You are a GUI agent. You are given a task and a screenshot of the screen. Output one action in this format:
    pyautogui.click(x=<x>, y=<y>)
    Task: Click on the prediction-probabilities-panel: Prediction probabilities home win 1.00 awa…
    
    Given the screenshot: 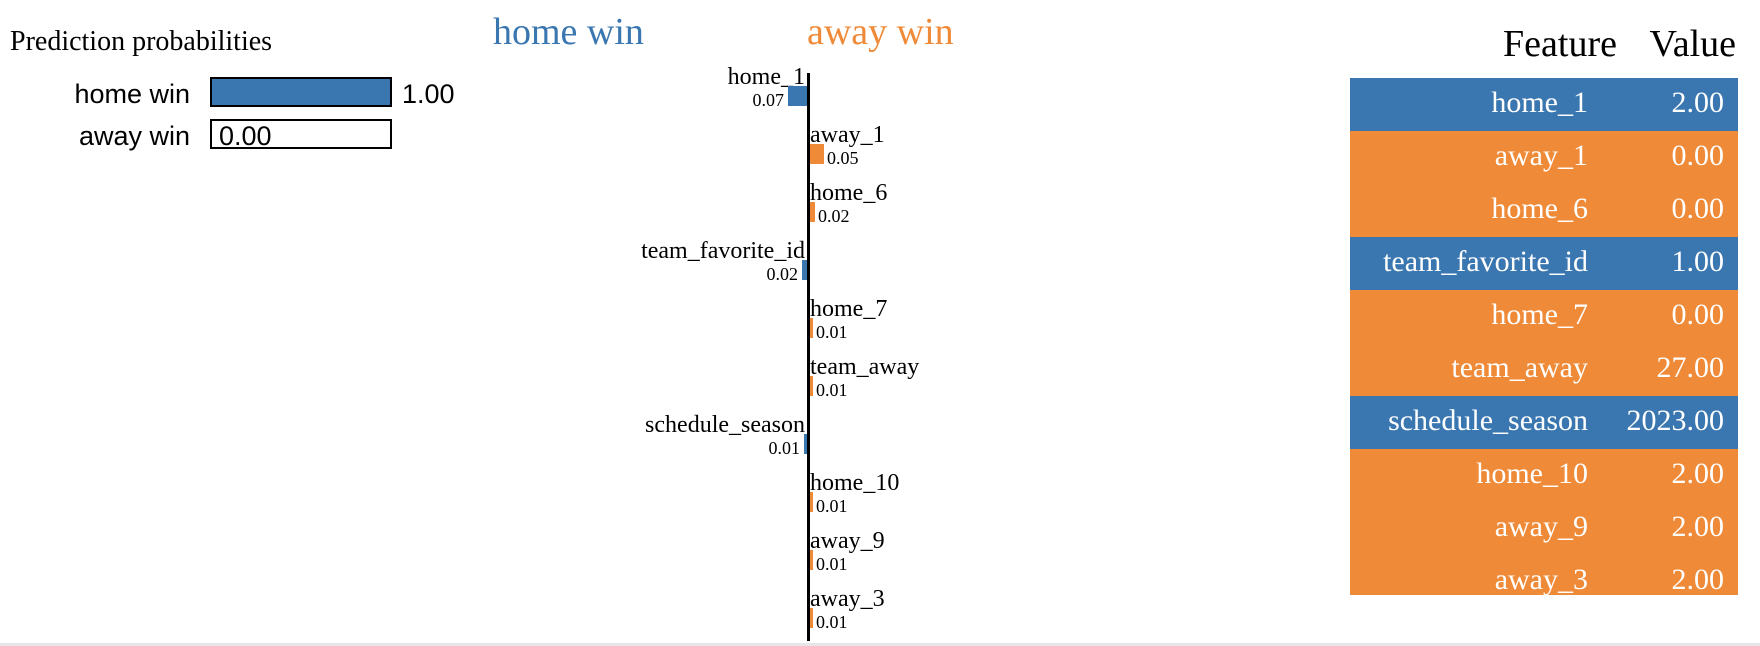 What is the action you would take?
    pyautogui.click(x=240, y=100)
    